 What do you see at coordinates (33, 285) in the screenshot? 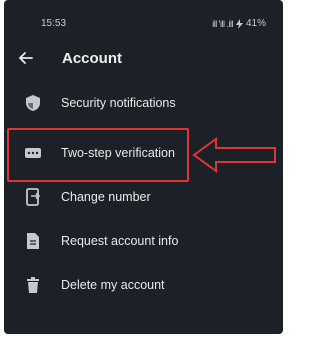
I see `trash-icon` at bounding box center [33, 285].